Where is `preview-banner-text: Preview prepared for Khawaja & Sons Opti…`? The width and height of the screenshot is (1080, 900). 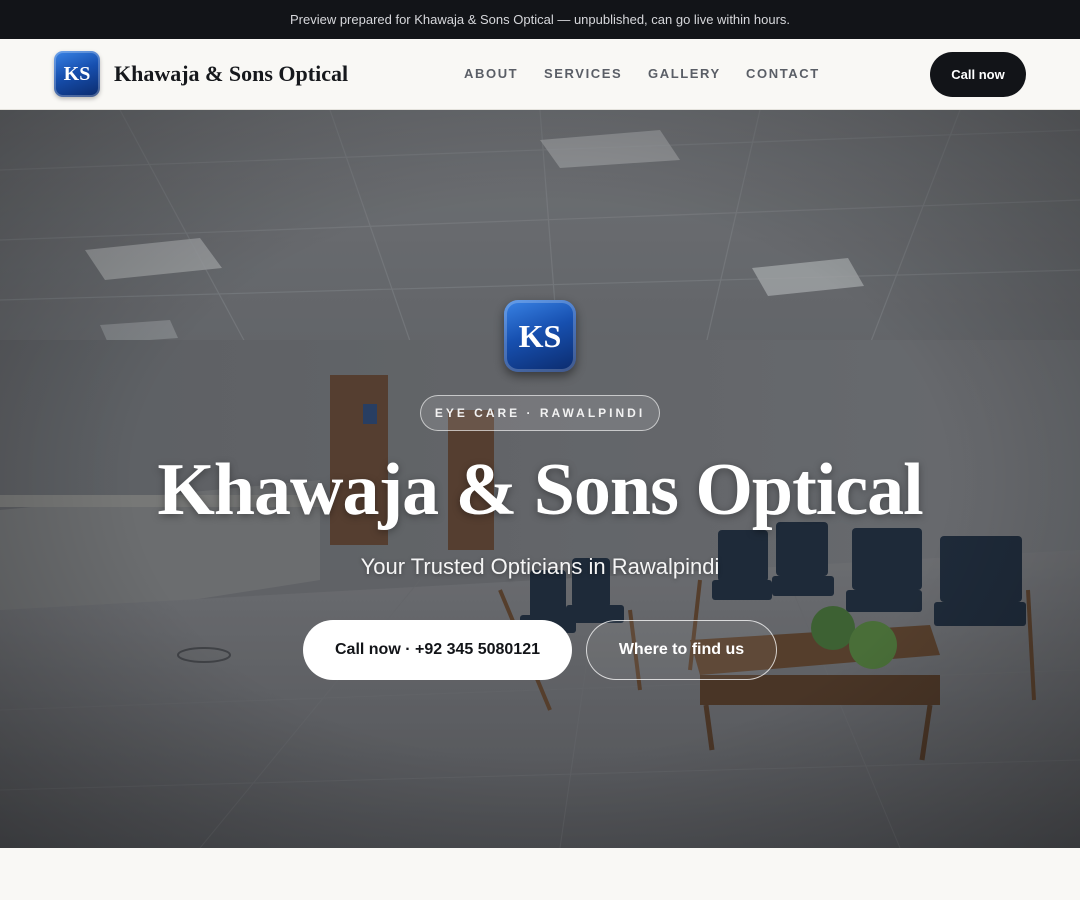
preview-banner-text: Preview prepared for Khawaja & Sons Opti… is located at coordinates (540, 19).